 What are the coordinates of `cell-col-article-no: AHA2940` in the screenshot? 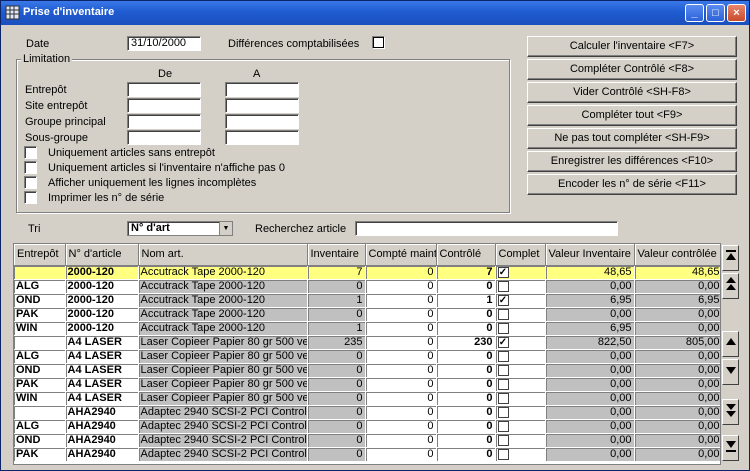 It's located at (102, 412).